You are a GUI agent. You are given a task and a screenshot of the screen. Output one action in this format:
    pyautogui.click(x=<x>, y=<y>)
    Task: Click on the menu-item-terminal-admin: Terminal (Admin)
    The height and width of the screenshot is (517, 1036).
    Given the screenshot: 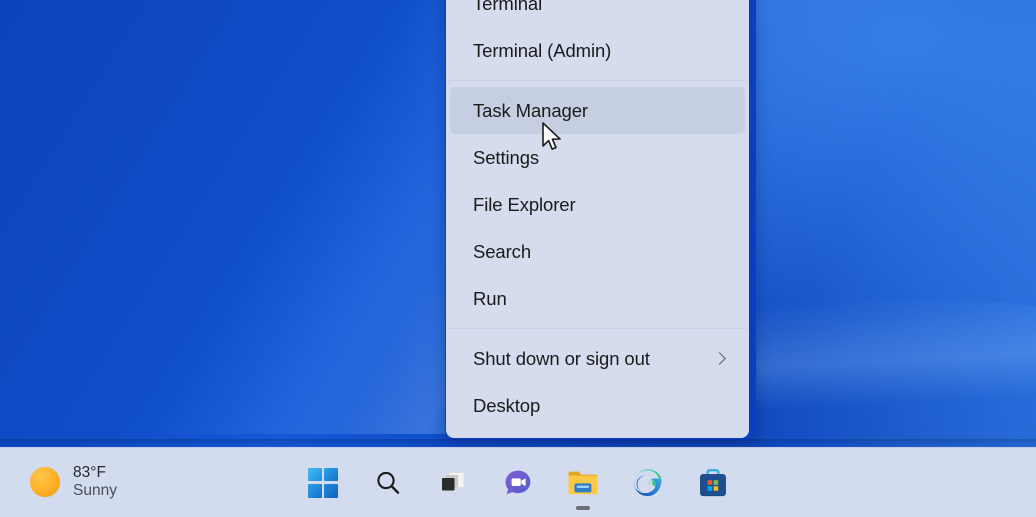 What is the action you would take?
    pyautogui.click(x=597, y=50)
    